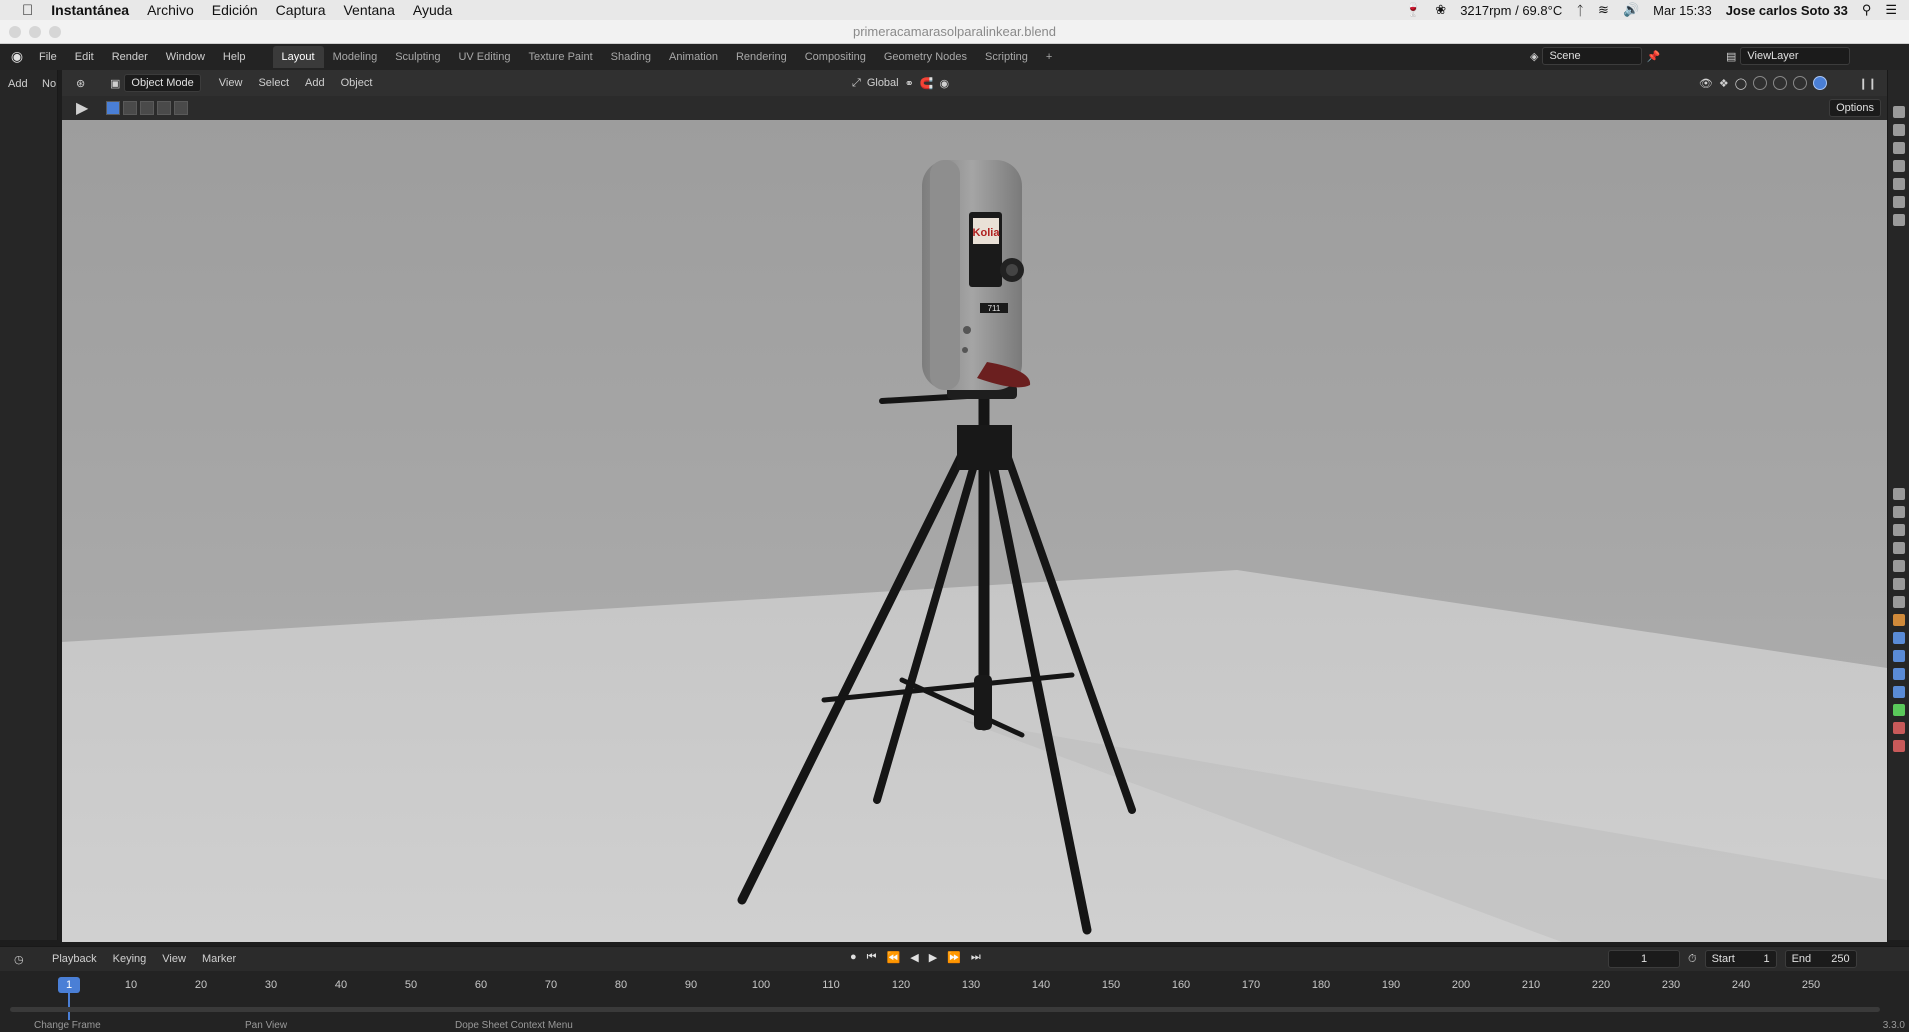 Image resolution: width=1909 pixels, height=1032 pixels. Describe the element at coordinates (162, 83) in the screenshot. I see `mode-selector: Object Mode` at that location.